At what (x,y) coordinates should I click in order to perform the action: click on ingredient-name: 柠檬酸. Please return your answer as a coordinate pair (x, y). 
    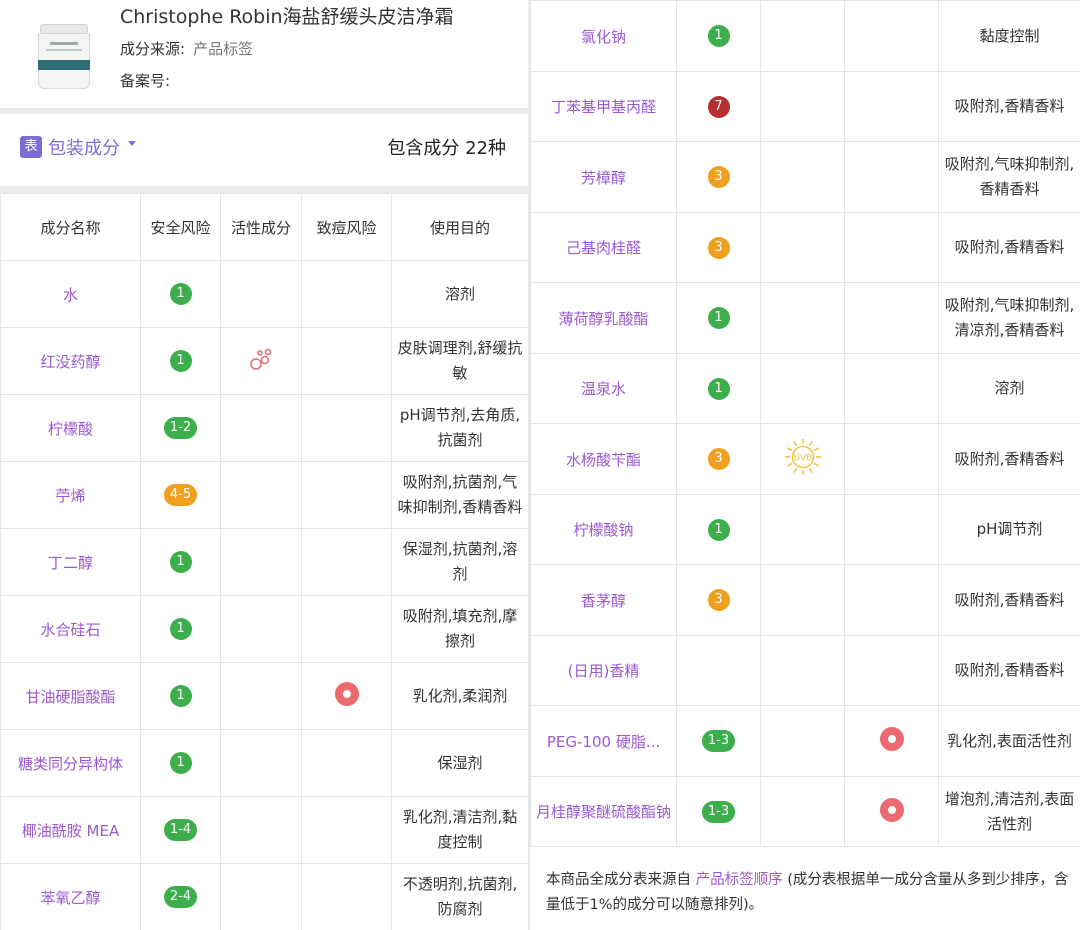
    Looking at the image, I should click on (70, 428).